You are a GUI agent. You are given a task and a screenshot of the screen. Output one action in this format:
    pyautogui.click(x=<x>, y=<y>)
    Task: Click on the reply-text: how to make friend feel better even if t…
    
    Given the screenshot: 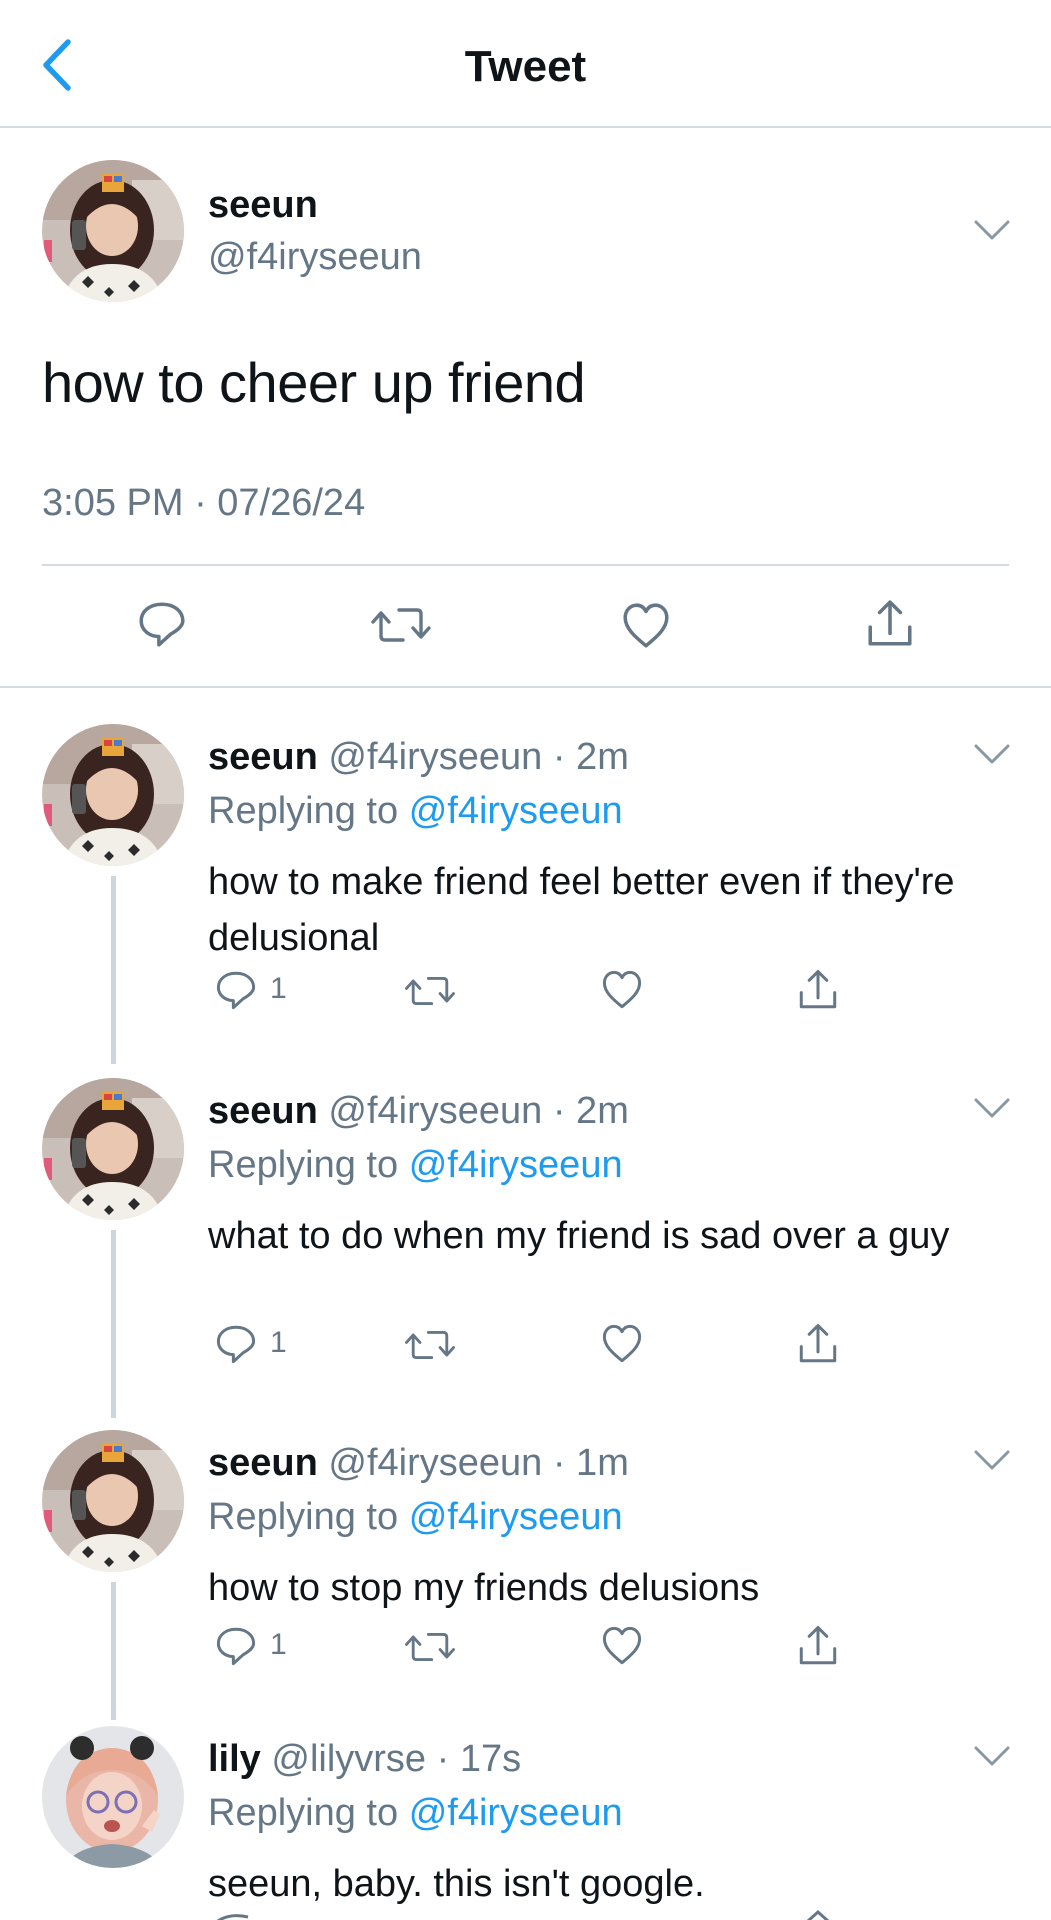 What is the action you would take?
    pyautogui.click(x=581, y=910)
    